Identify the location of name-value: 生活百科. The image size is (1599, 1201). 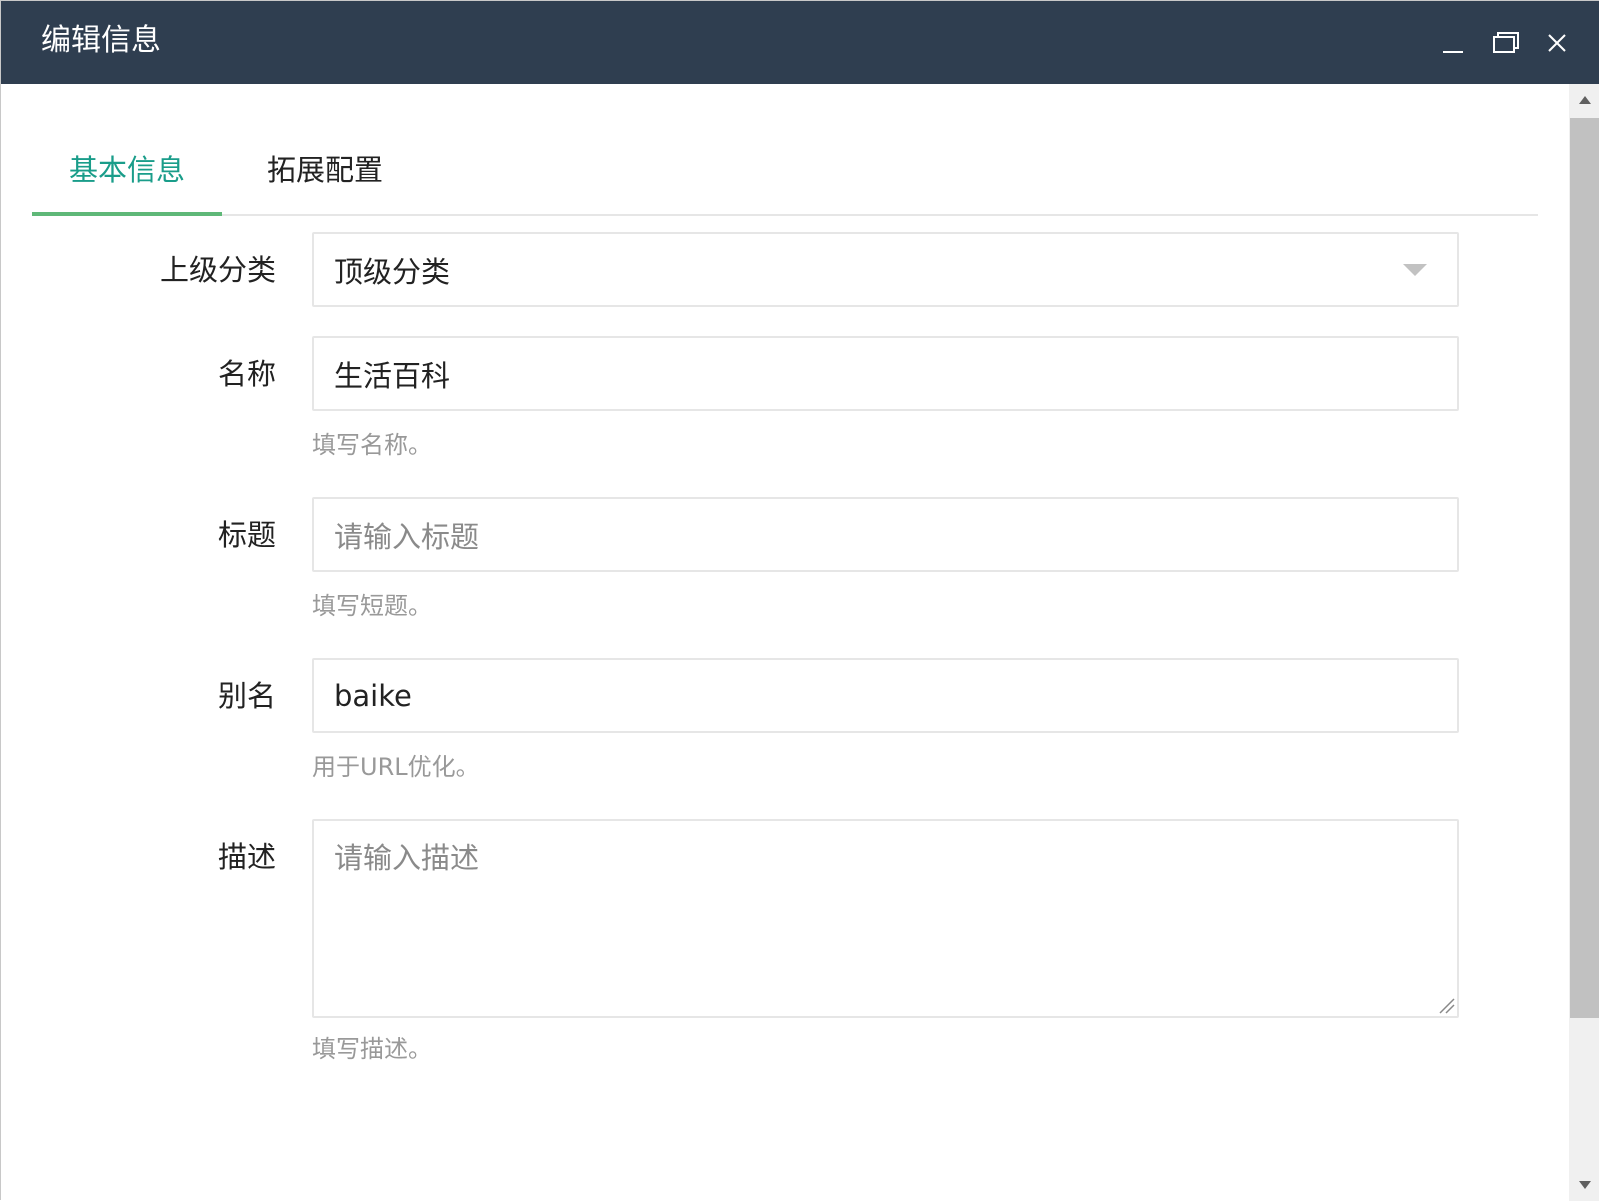
(392, 375).